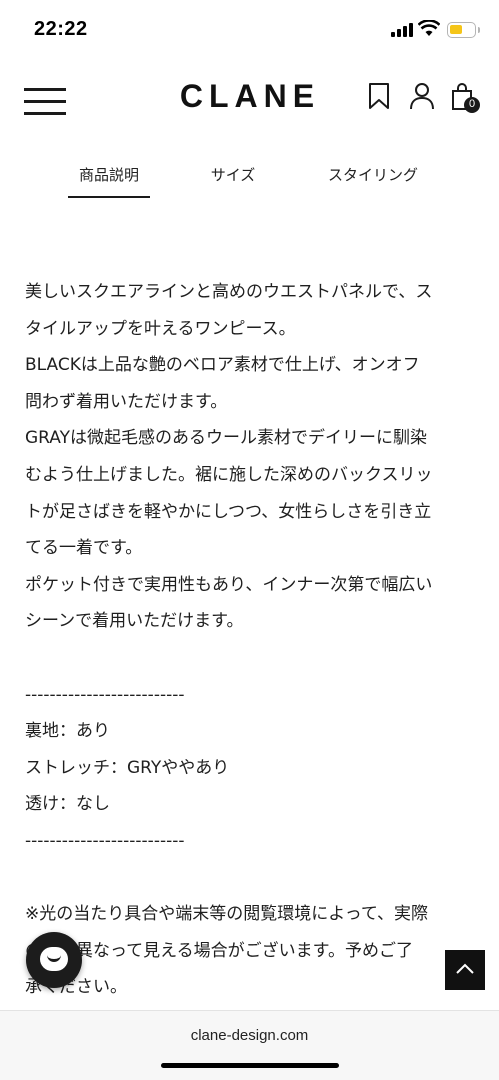  I want to click on product-tabs: 商品説明 サイズ スタイリング, so click(249, 180).